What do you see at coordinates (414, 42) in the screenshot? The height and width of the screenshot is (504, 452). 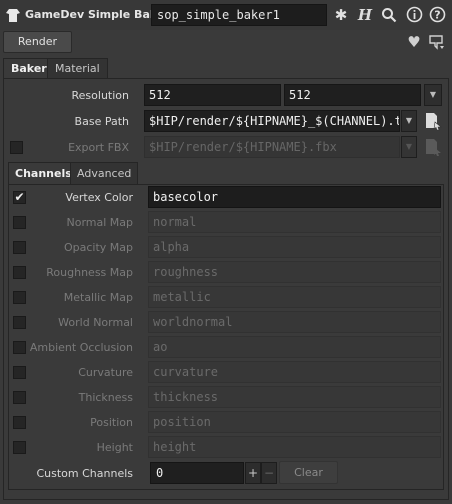 I see `heart-icon: ♥` at bounding box center [414, 42].